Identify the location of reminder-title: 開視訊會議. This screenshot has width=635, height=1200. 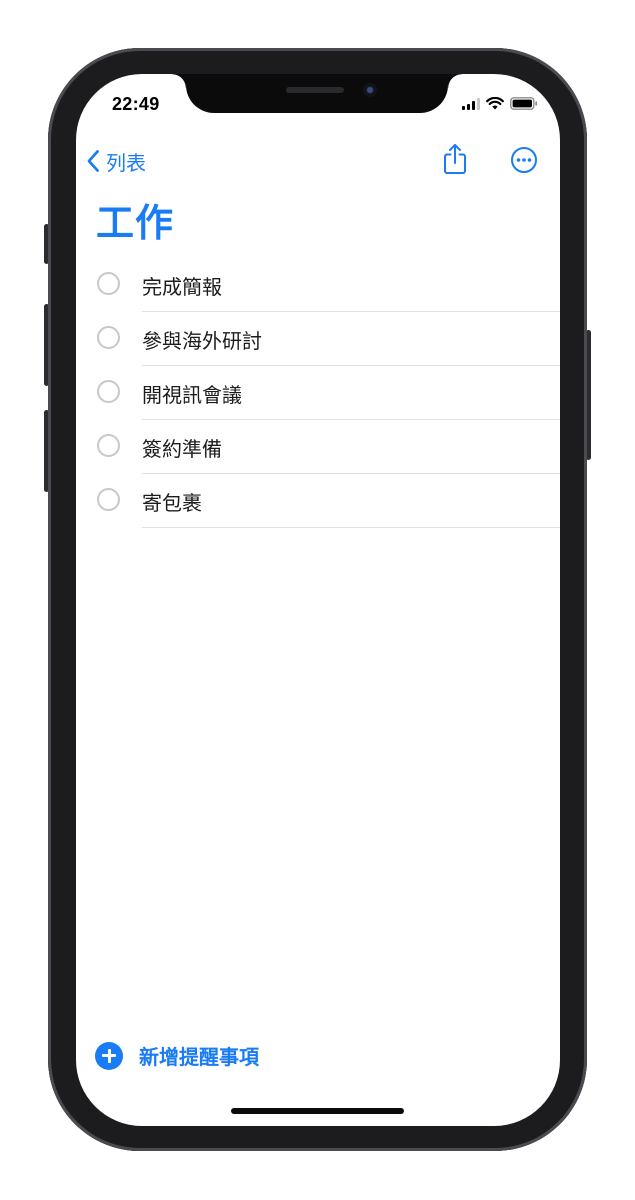
(192, 396).